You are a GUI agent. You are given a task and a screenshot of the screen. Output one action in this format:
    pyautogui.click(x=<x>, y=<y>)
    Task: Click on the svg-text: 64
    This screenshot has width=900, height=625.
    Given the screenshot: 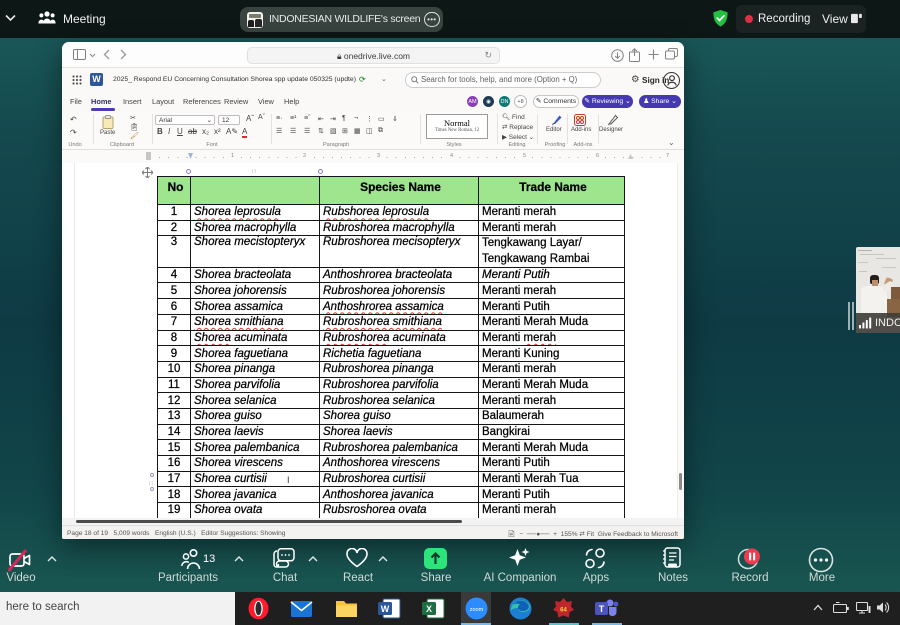 What is the action you would take?
    pyautogui.click(x=563, y=611)
    